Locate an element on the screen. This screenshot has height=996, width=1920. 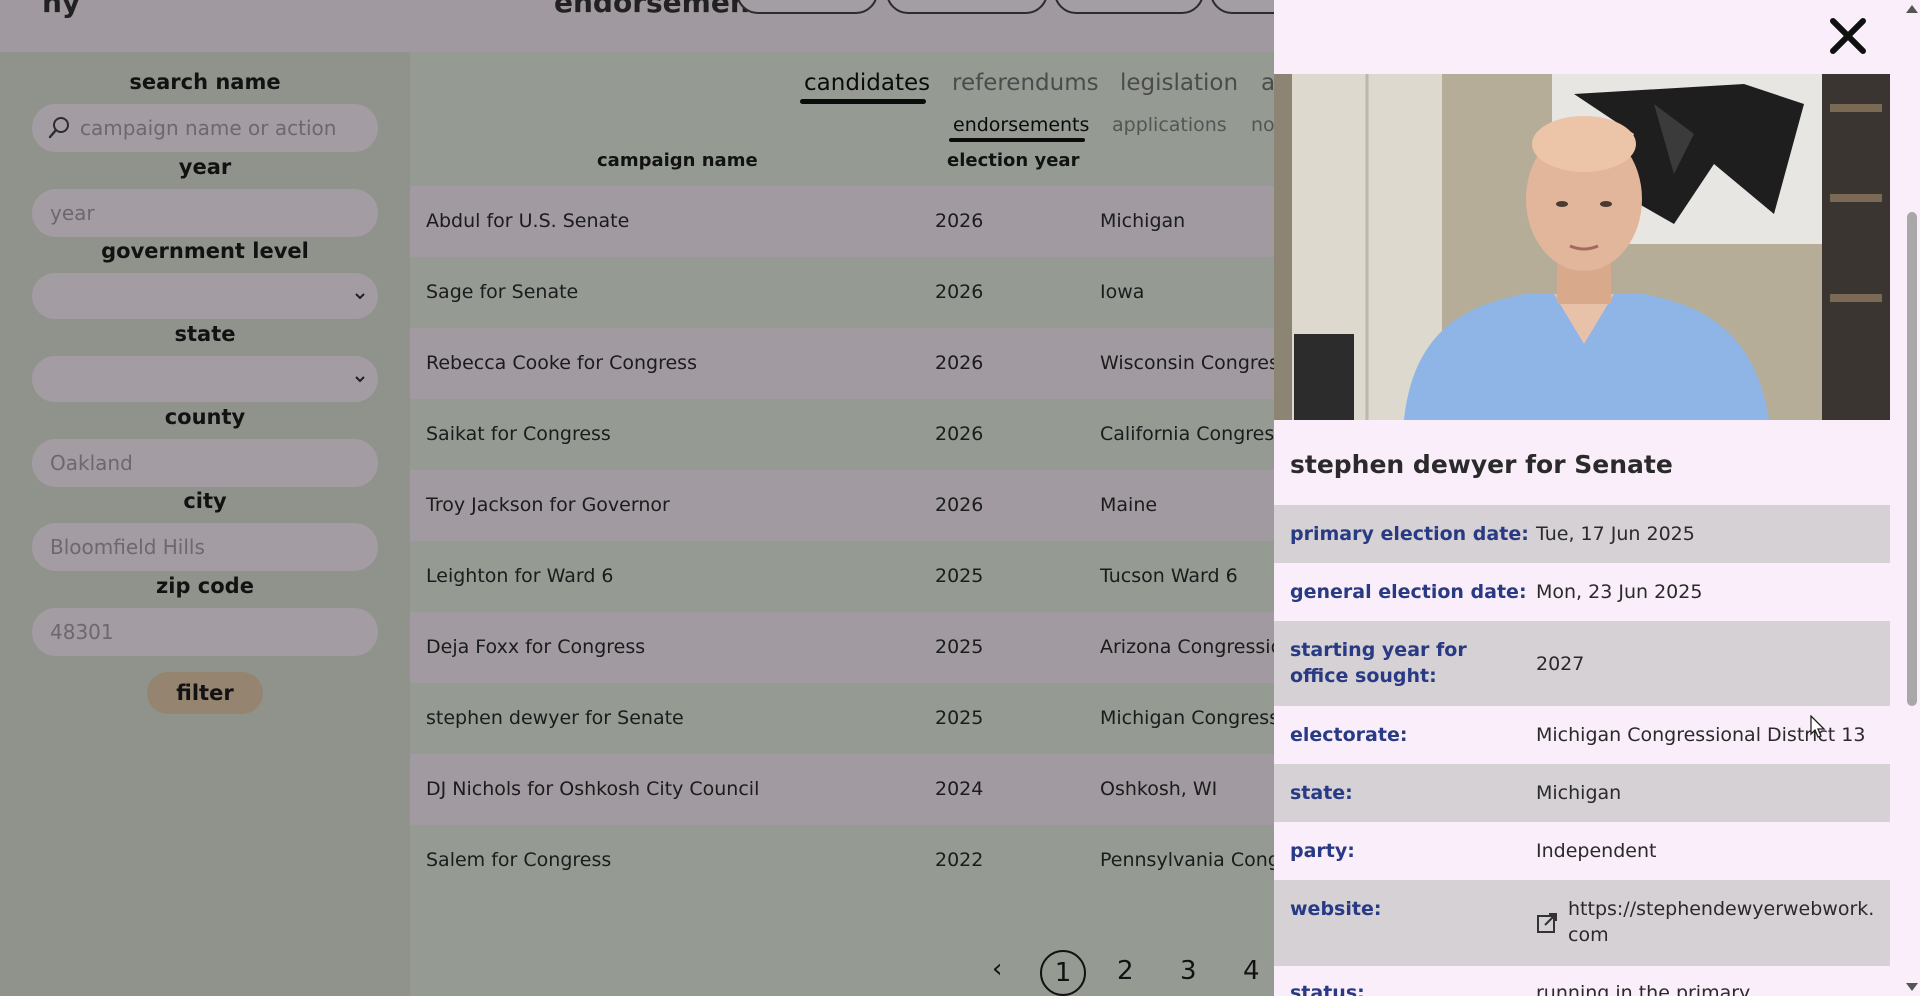
detail-row-general-date: general election date: Mon, 23 Jun 2025 is located at coordinates (1582, 592).